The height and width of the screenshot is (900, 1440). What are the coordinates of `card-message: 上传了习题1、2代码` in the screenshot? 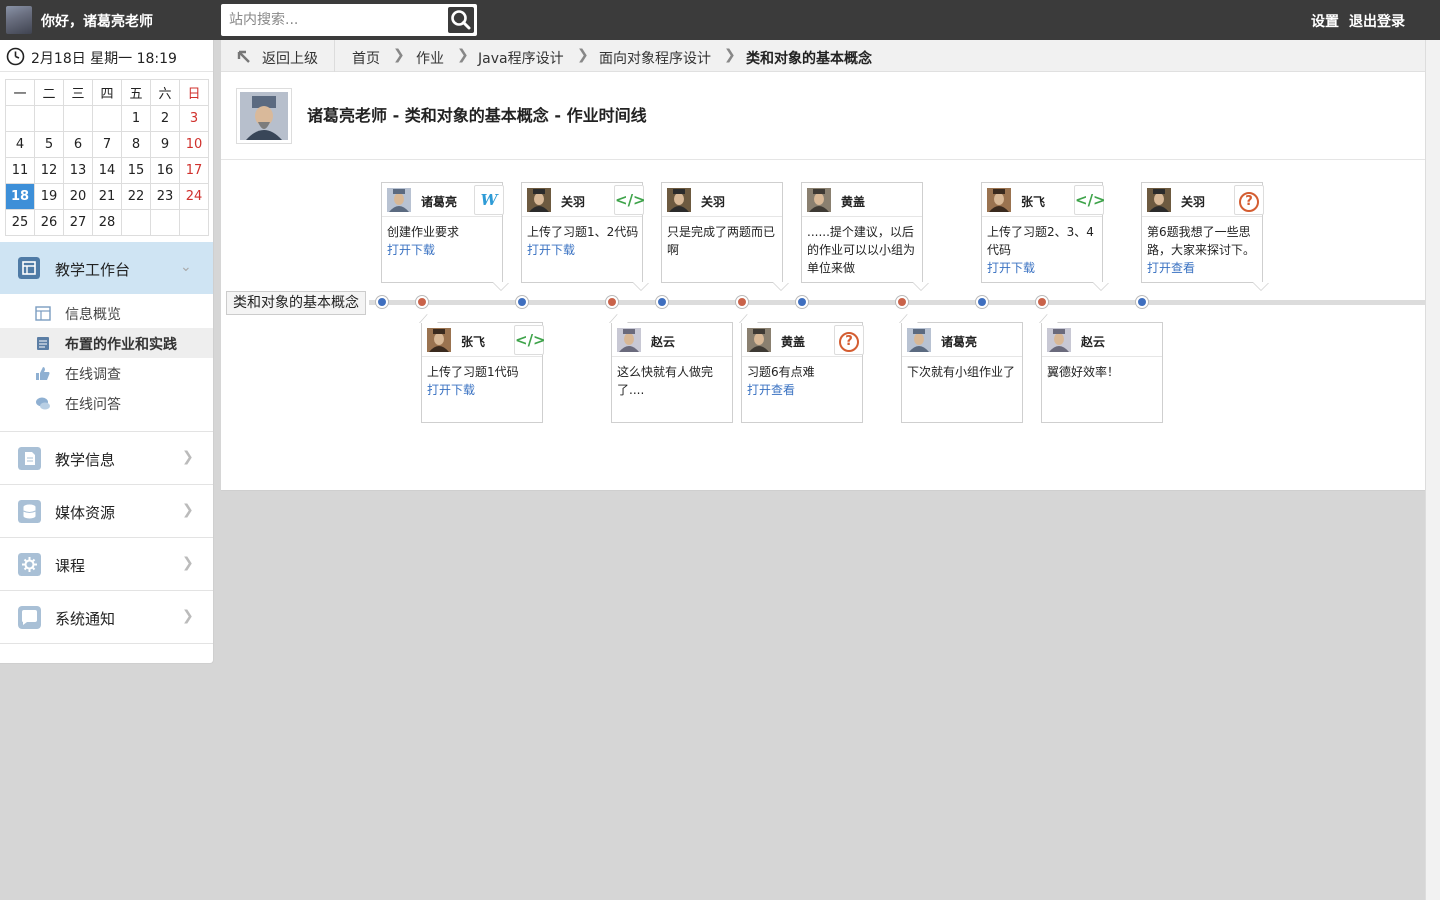 It's located at (583, 232).